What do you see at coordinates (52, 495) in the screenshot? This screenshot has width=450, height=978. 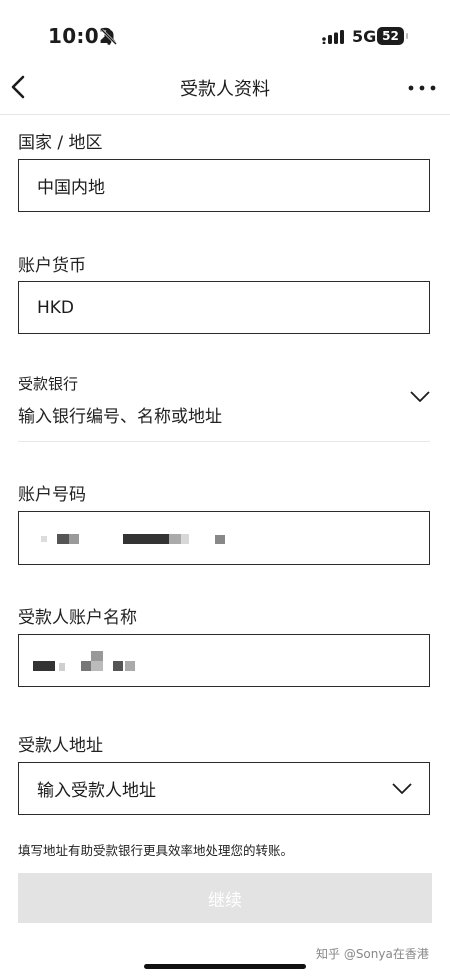 I see `account-number-label: 账户号码` at bounding box center [52, 495].